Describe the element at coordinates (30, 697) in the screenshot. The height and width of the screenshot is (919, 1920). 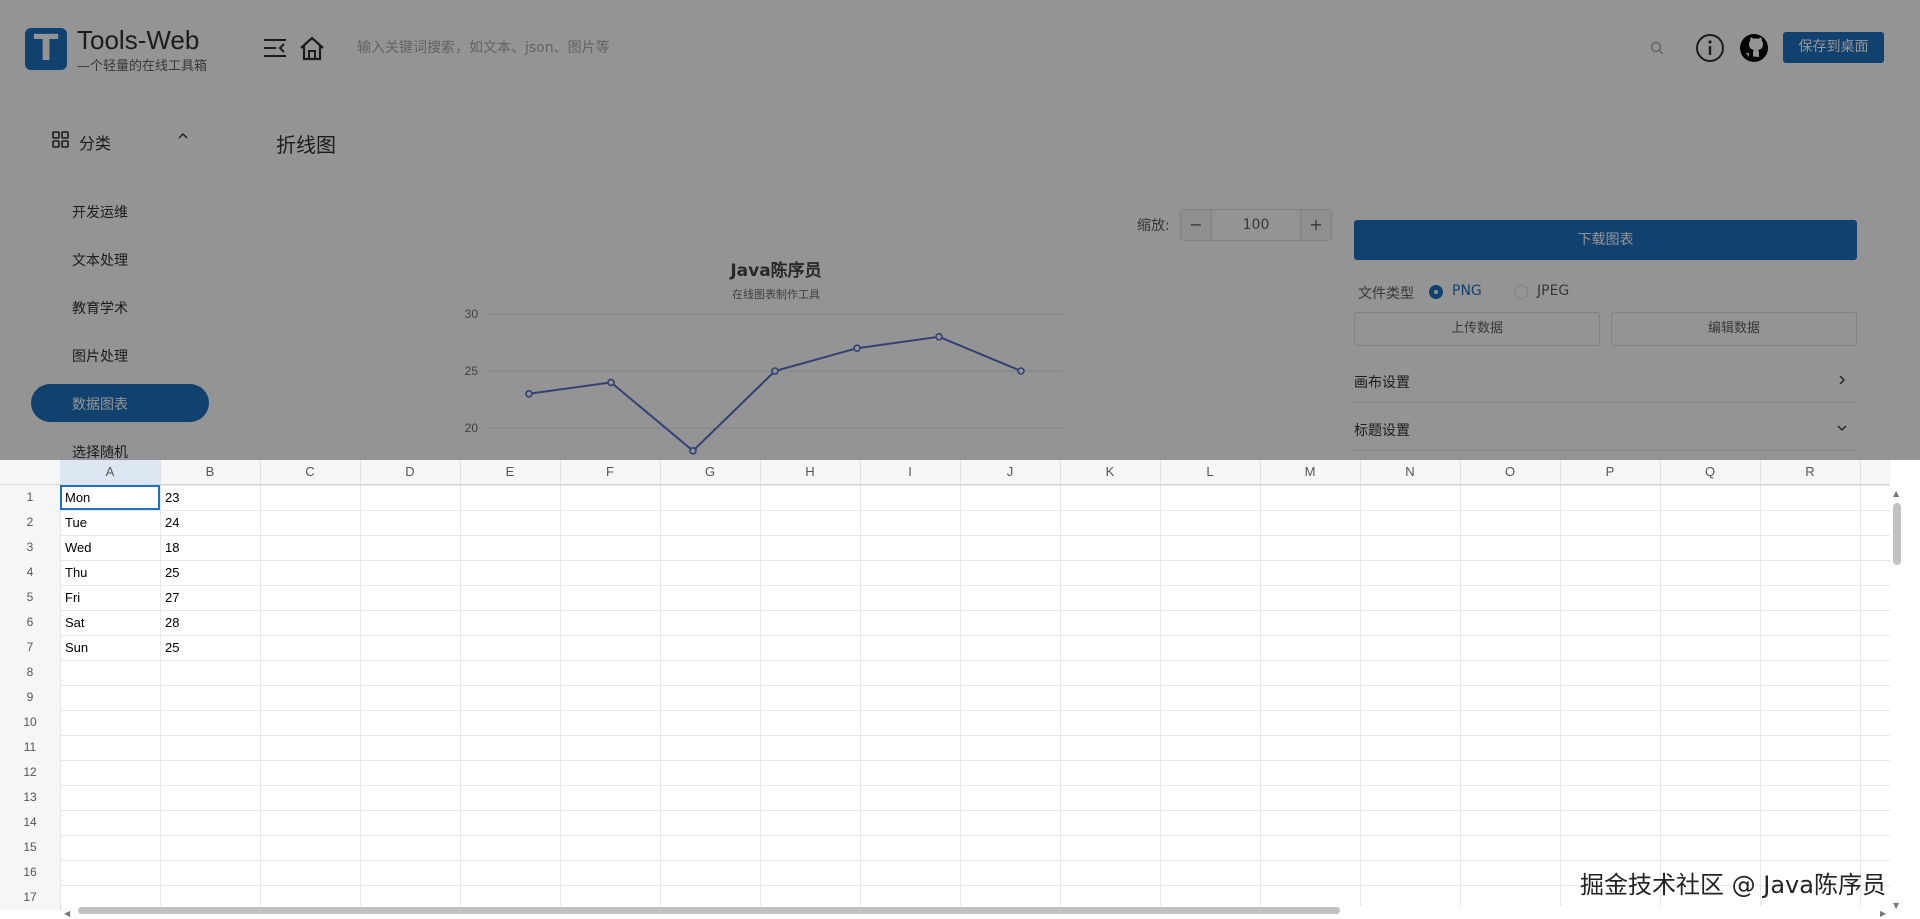
I see `row-header: 9` at that location.